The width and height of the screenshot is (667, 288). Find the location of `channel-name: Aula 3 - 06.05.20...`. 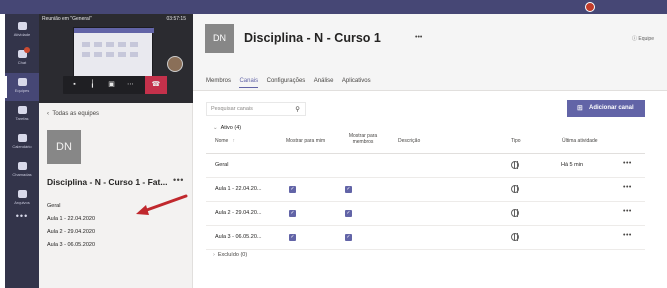

channel-name: Aula 3 - 06.05.20... is located at coordinates (238, 237).